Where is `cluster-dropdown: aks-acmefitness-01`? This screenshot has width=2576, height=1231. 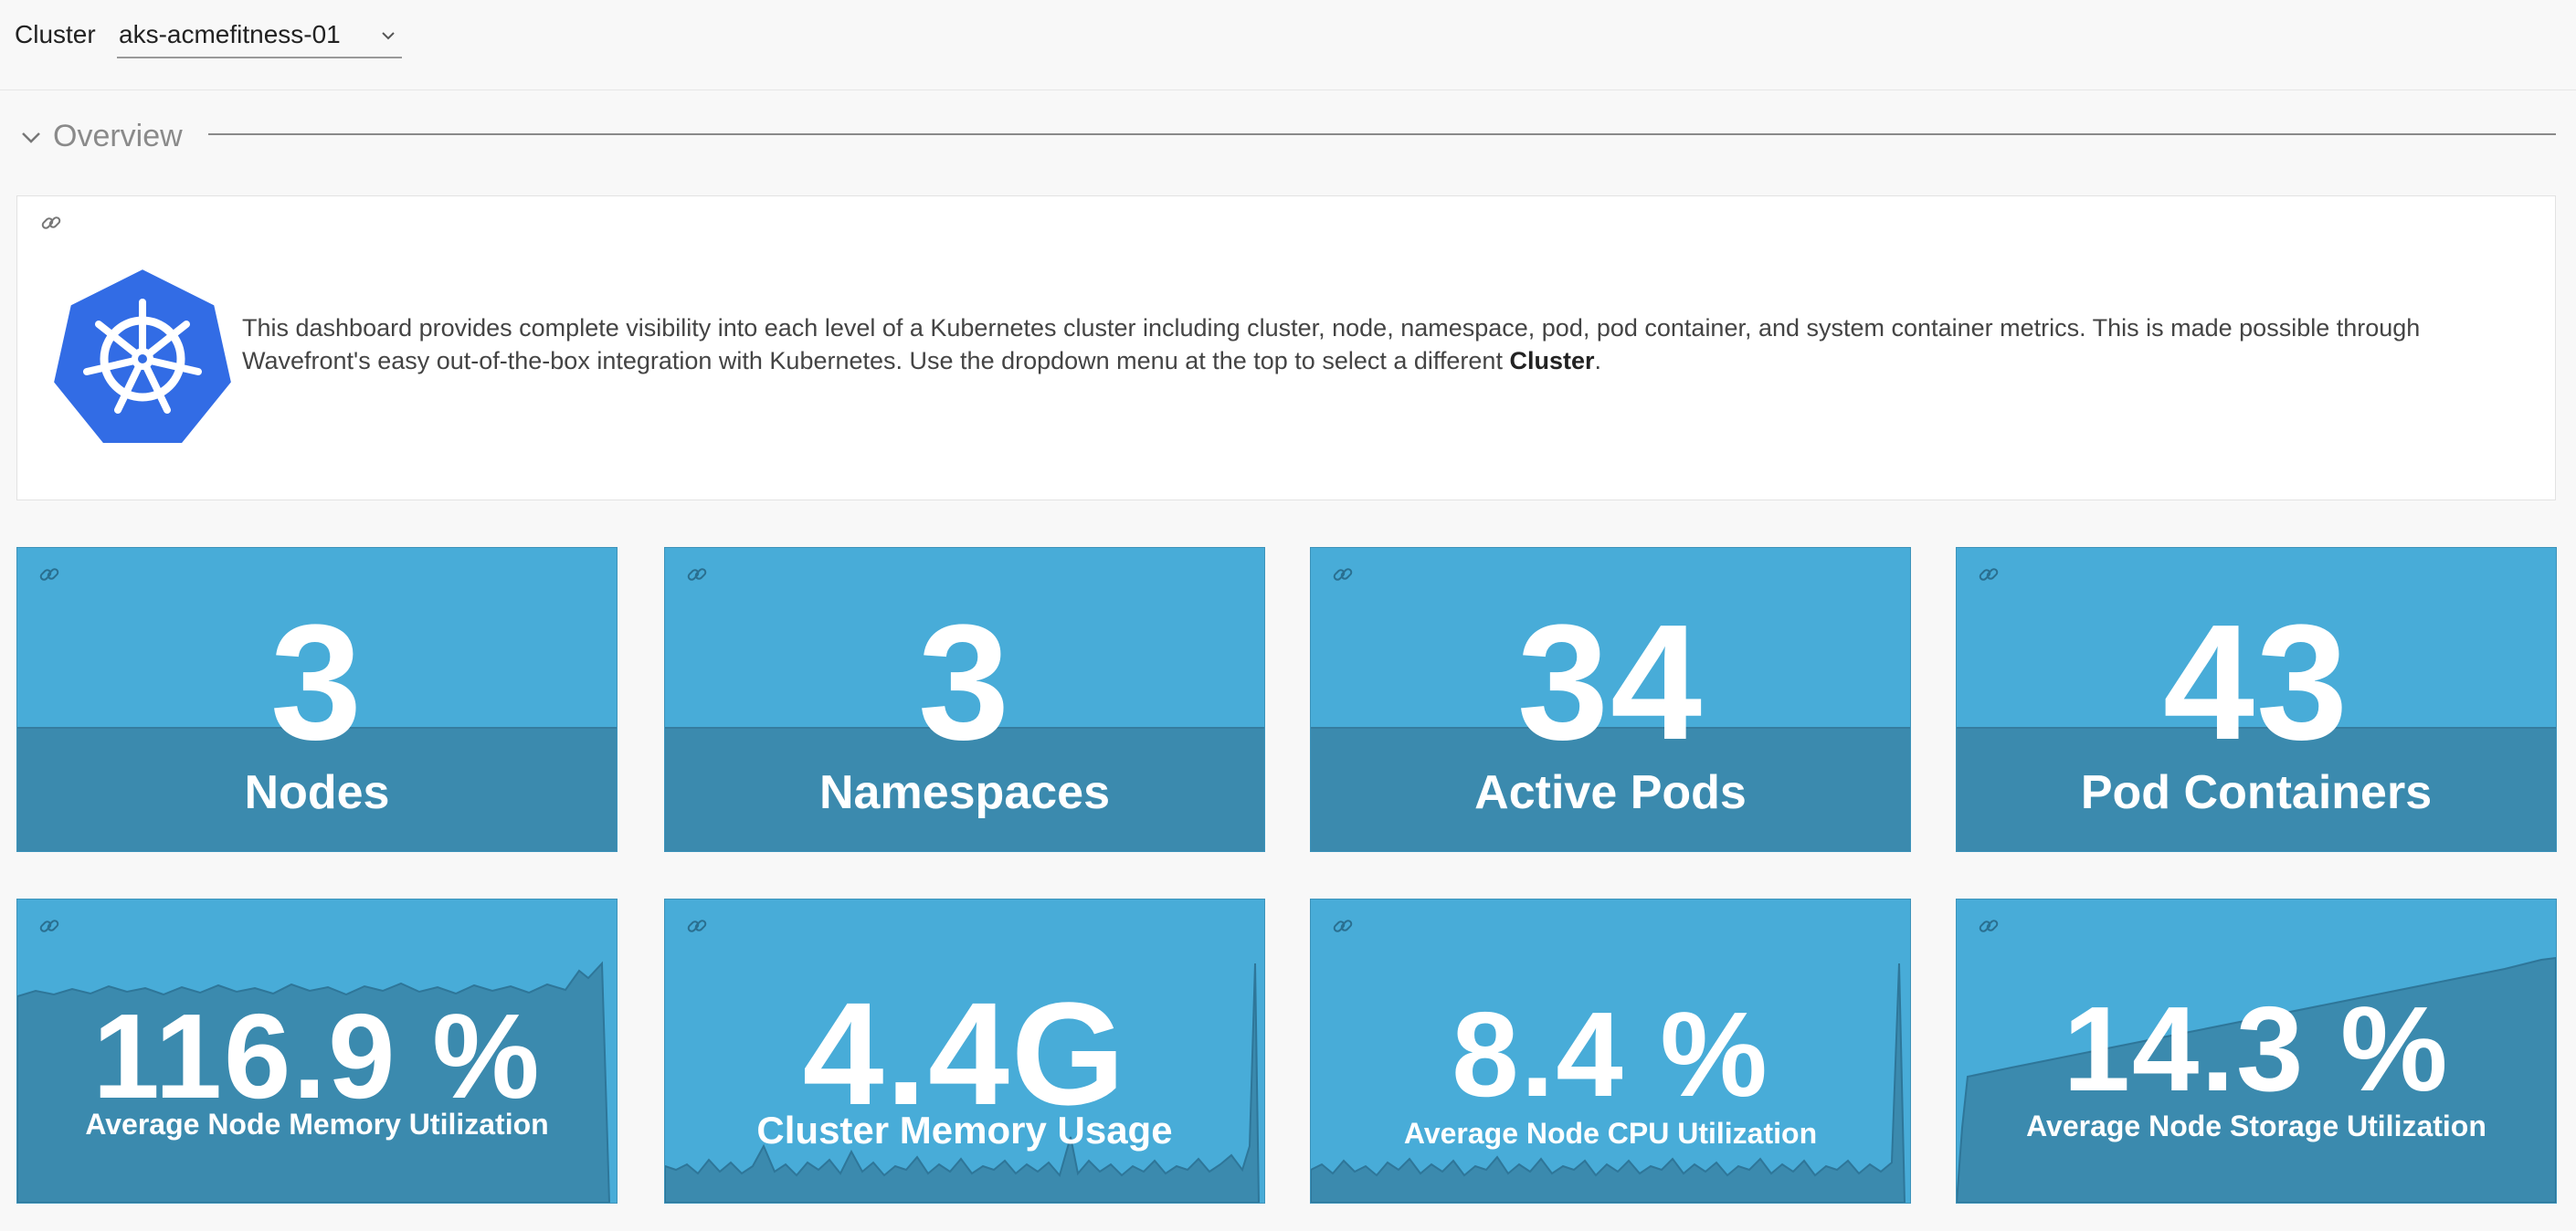 cluster-dropdown: aks-acmefitness-01 is located at coordinates (259, 35).